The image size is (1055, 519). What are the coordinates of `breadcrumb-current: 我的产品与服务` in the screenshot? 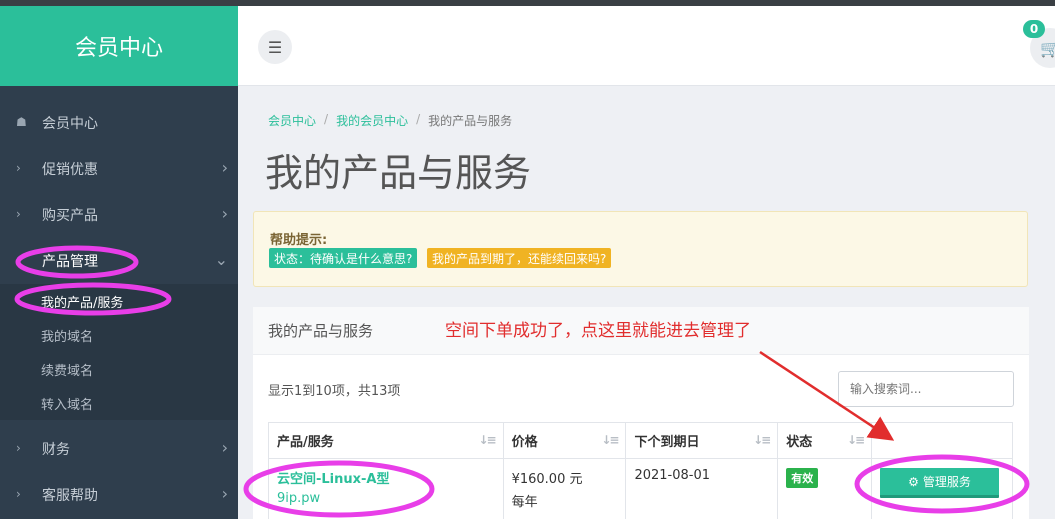 It's located at (470, 121).